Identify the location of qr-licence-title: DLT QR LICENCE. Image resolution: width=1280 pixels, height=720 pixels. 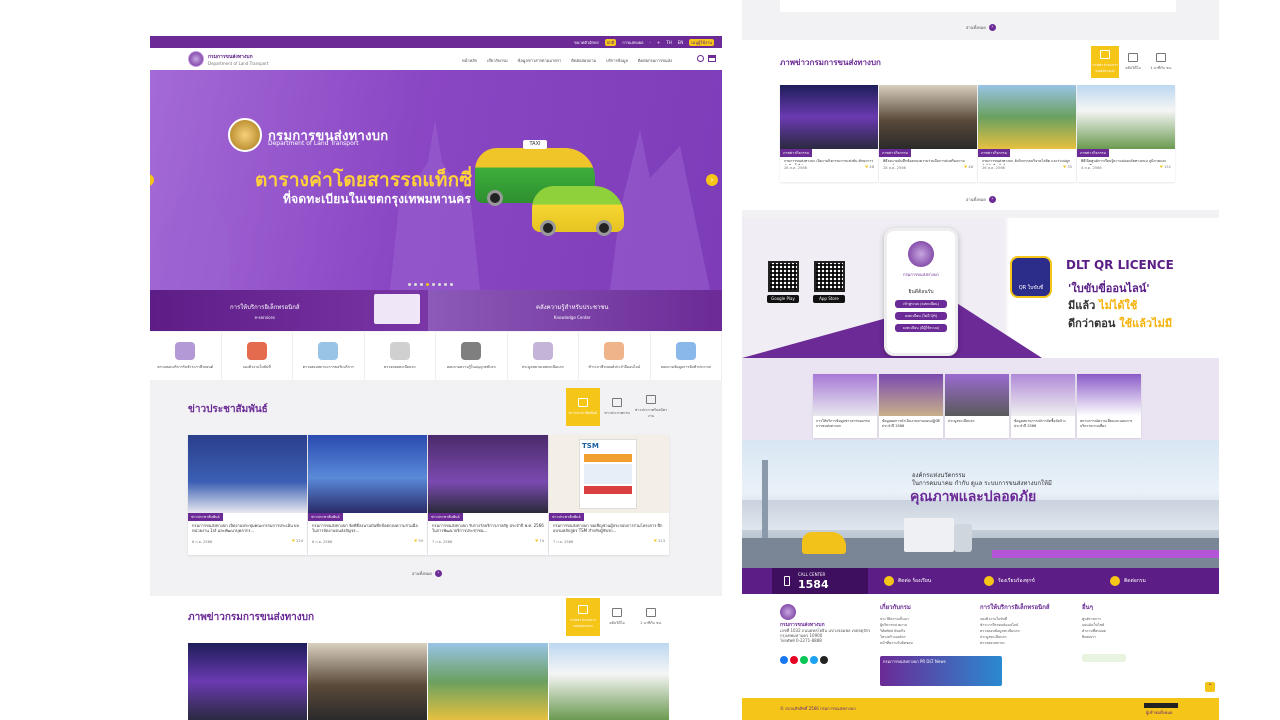
(1120, 265).